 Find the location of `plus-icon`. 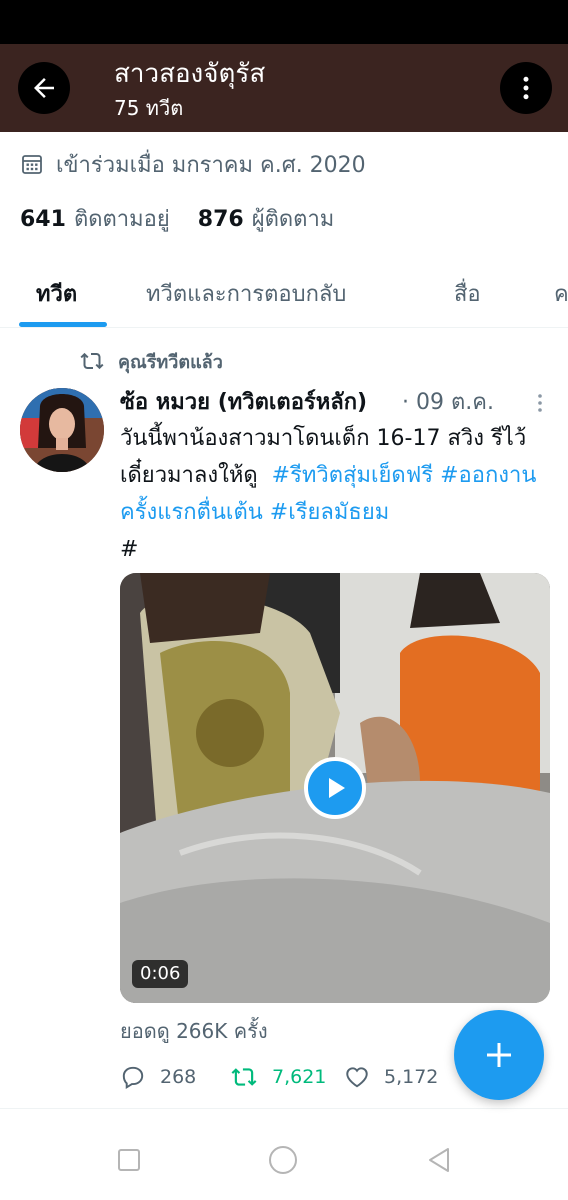

plus-icon is located at coordinates (499, 1055).